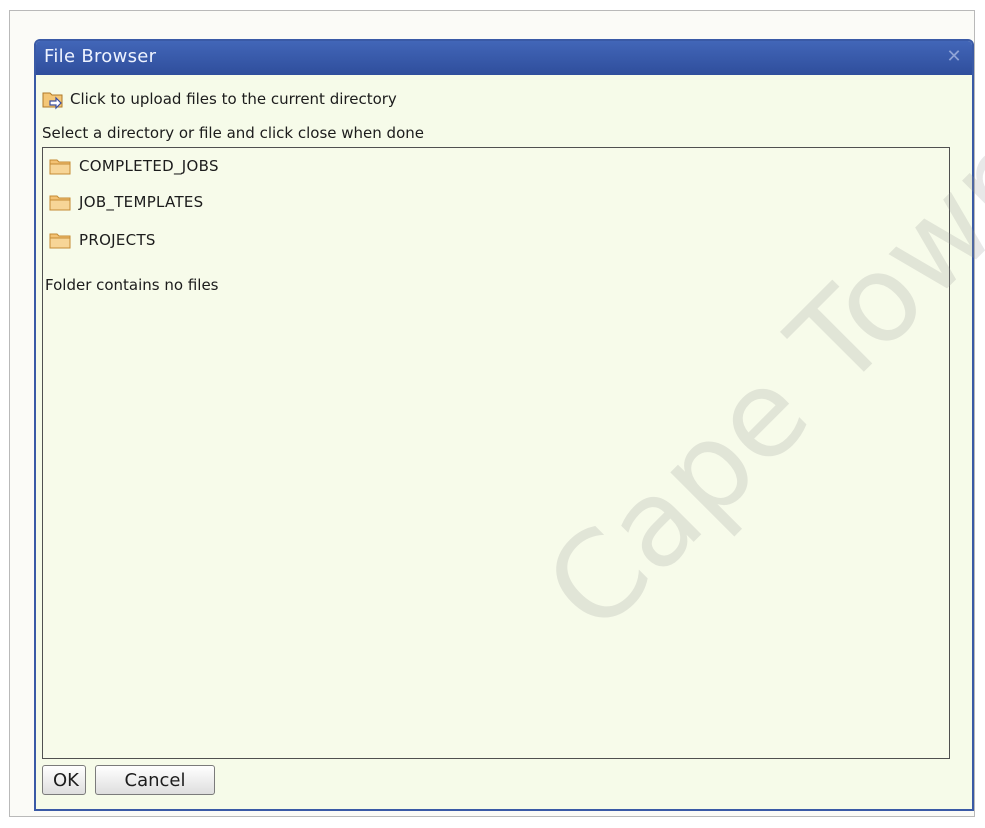 Image resolution: width=985 pixels, height=828 pixels. I want to click on upload-folder-icon, so click(53, 99).